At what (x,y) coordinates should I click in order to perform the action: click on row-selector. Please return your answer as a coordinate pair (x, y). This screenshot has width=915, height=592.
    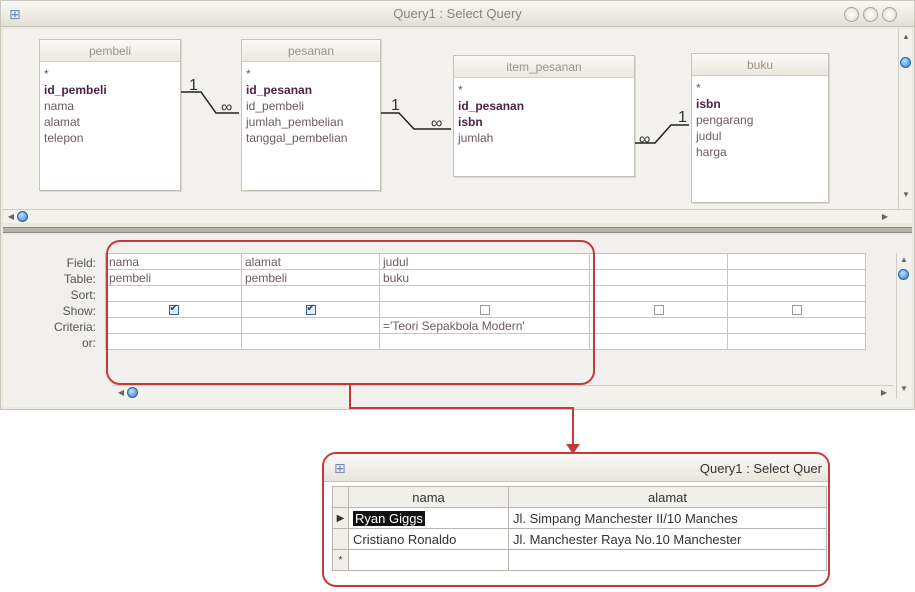
    Looking at the image, I should click on (340, 539).